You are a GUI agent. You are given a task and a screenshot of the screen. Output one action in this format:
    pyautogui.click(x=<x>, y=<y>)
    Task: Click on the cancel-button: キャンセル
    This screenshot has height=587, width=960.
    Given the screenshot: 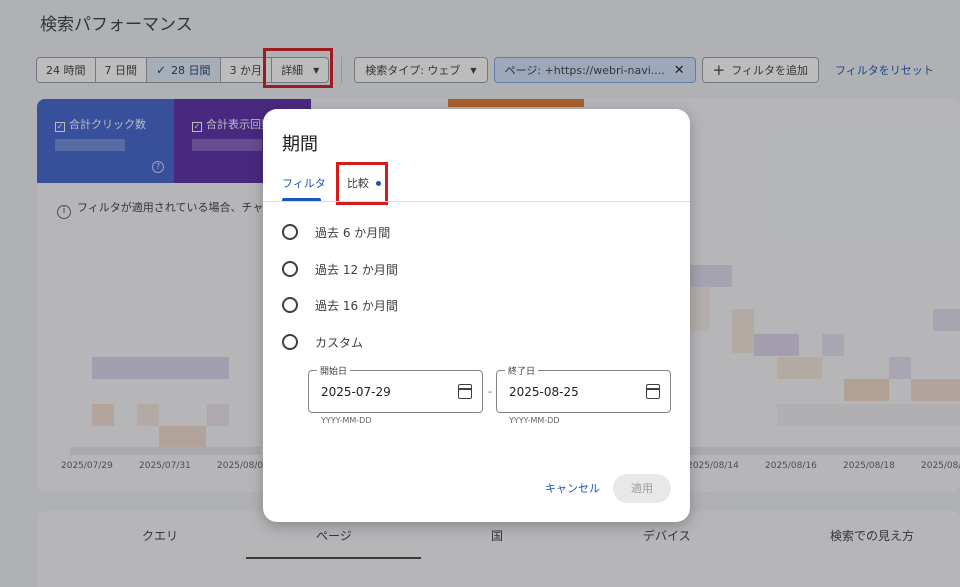 What is the action you would take?
    pyautogui.click(x=572, y=488)
    